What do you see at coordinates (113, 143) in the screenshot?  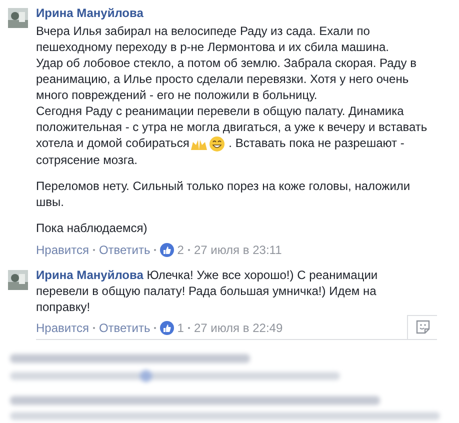 I see `comment-text: хотела и домой собираться` at bounding box center [113, 143].